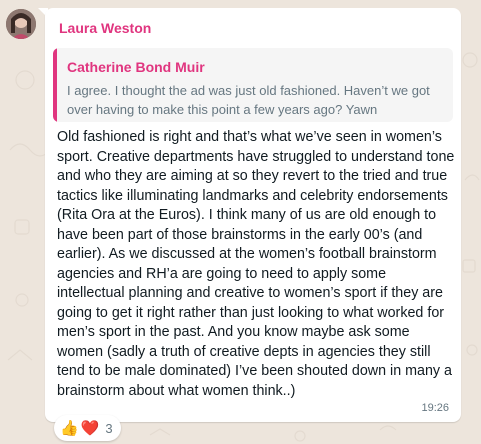 Image resolution: width=481 pixels, height=444 pixels. Describe the element at coordinates (55, 85) in the screenshot. I see `quote-accent-bar` at that location.